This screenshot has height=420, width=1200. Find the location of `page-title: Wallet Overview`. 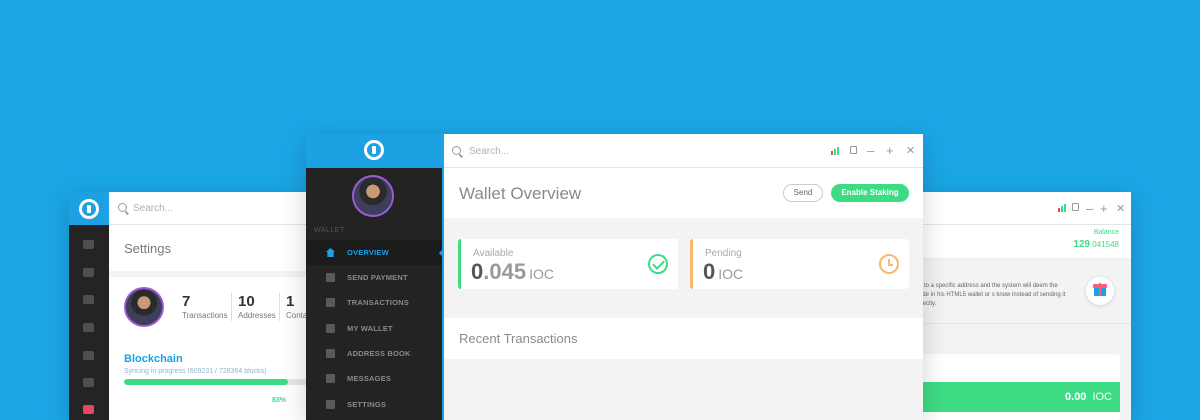

page-title: Wallet Overview is located at coordinates (520, 193).